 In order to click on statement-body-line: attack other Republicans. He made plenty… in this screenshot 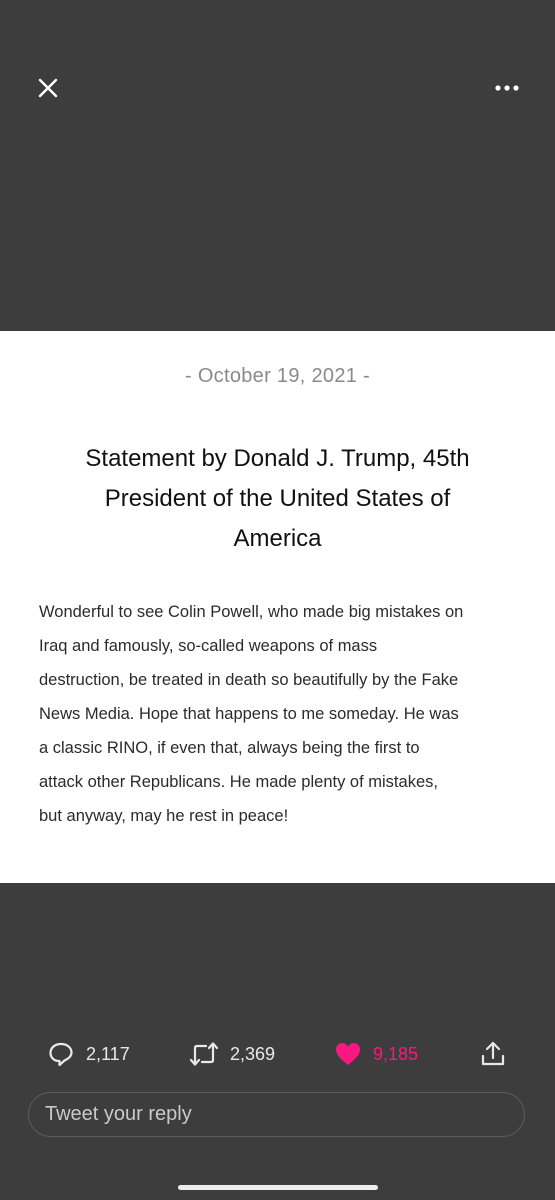, I will do `click(238, 782)`.